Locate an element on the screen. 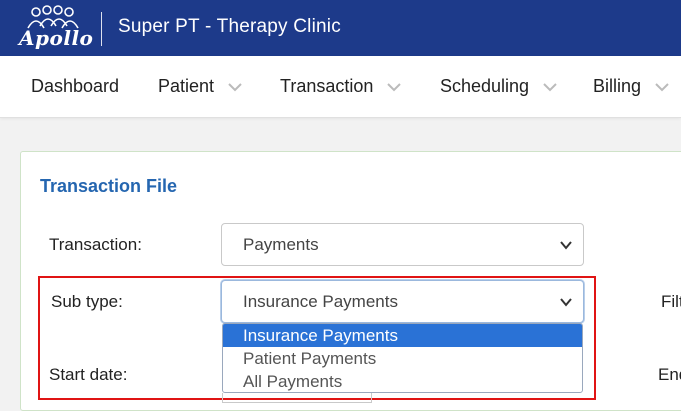 Image resolution: width=681 pixels, height=411 pixels. nav-patient: Patient is located at coordinates (201, 86).